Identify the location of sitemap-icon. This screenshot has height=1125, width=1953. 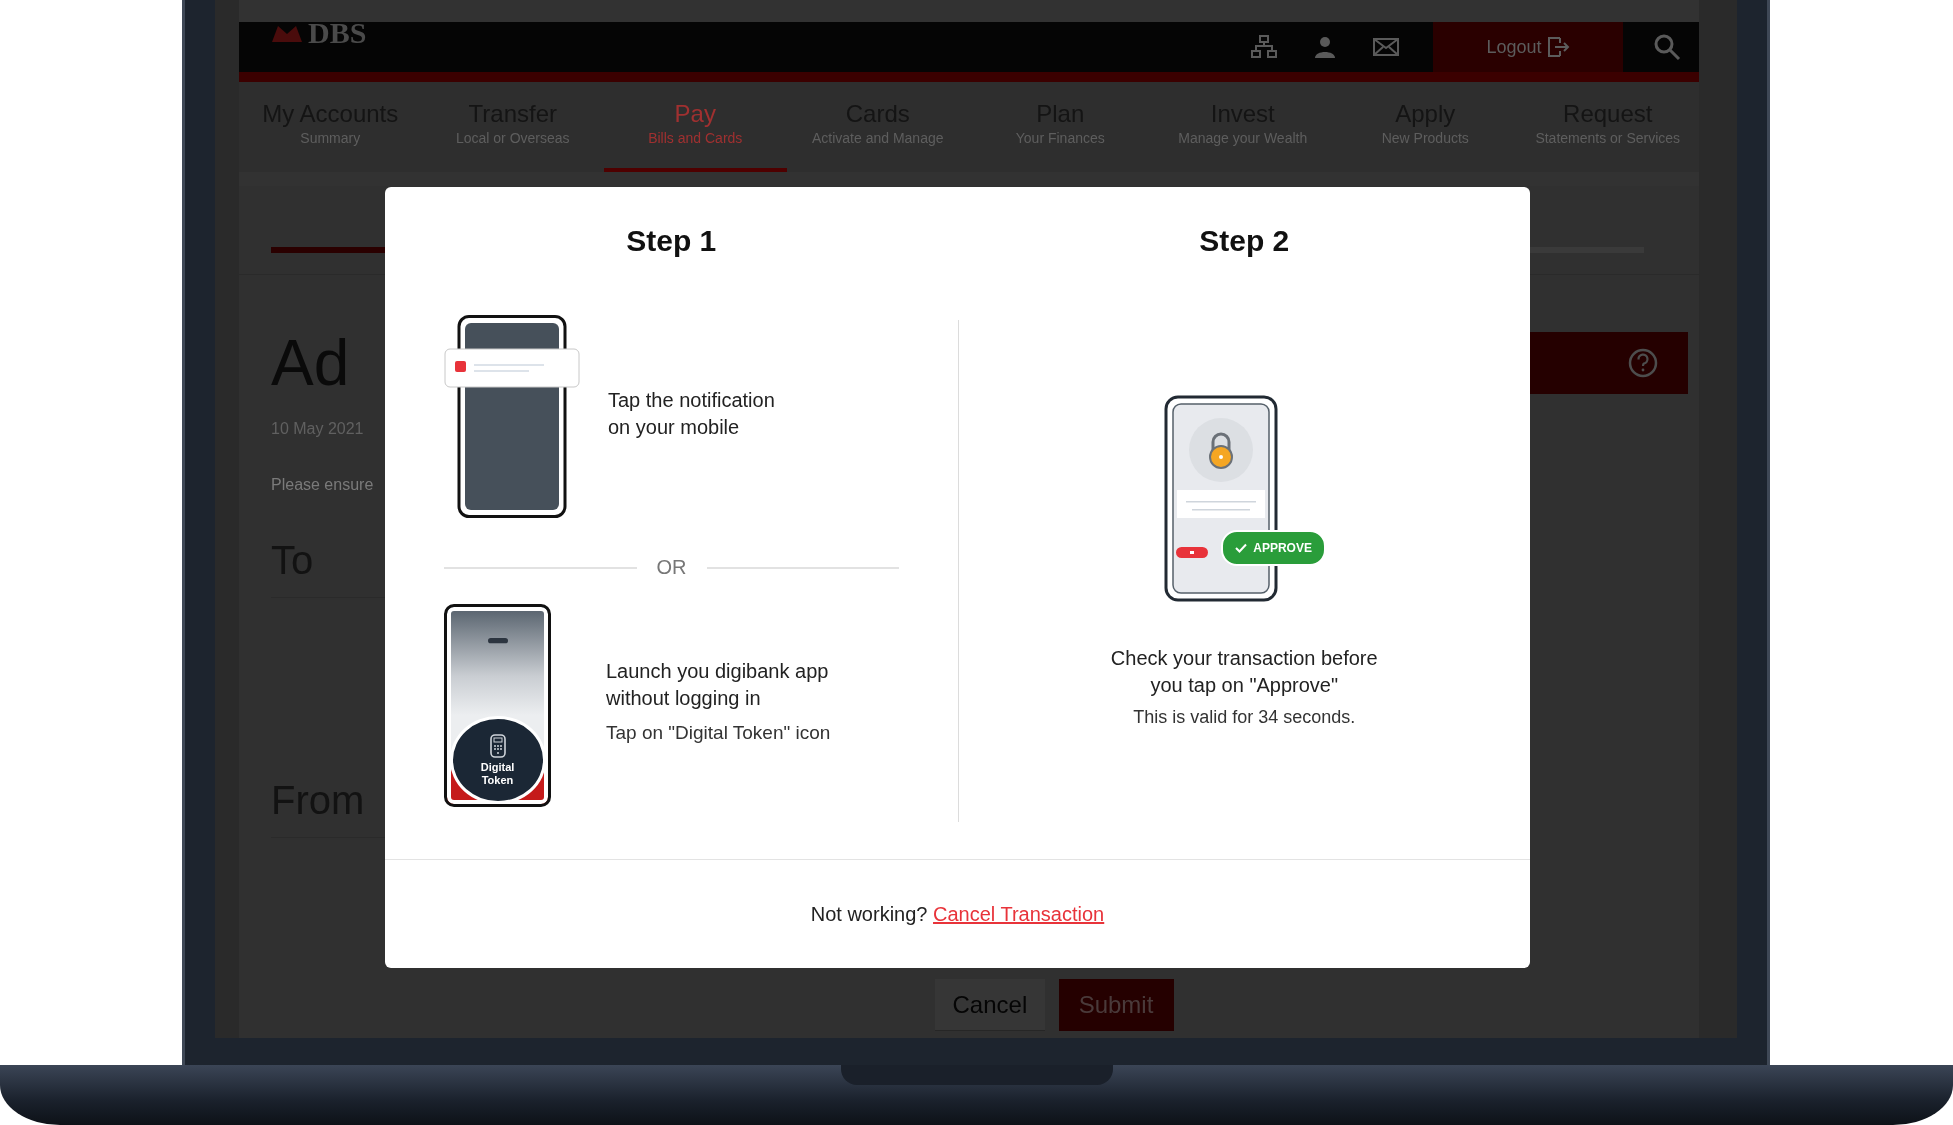
(1264, 47).